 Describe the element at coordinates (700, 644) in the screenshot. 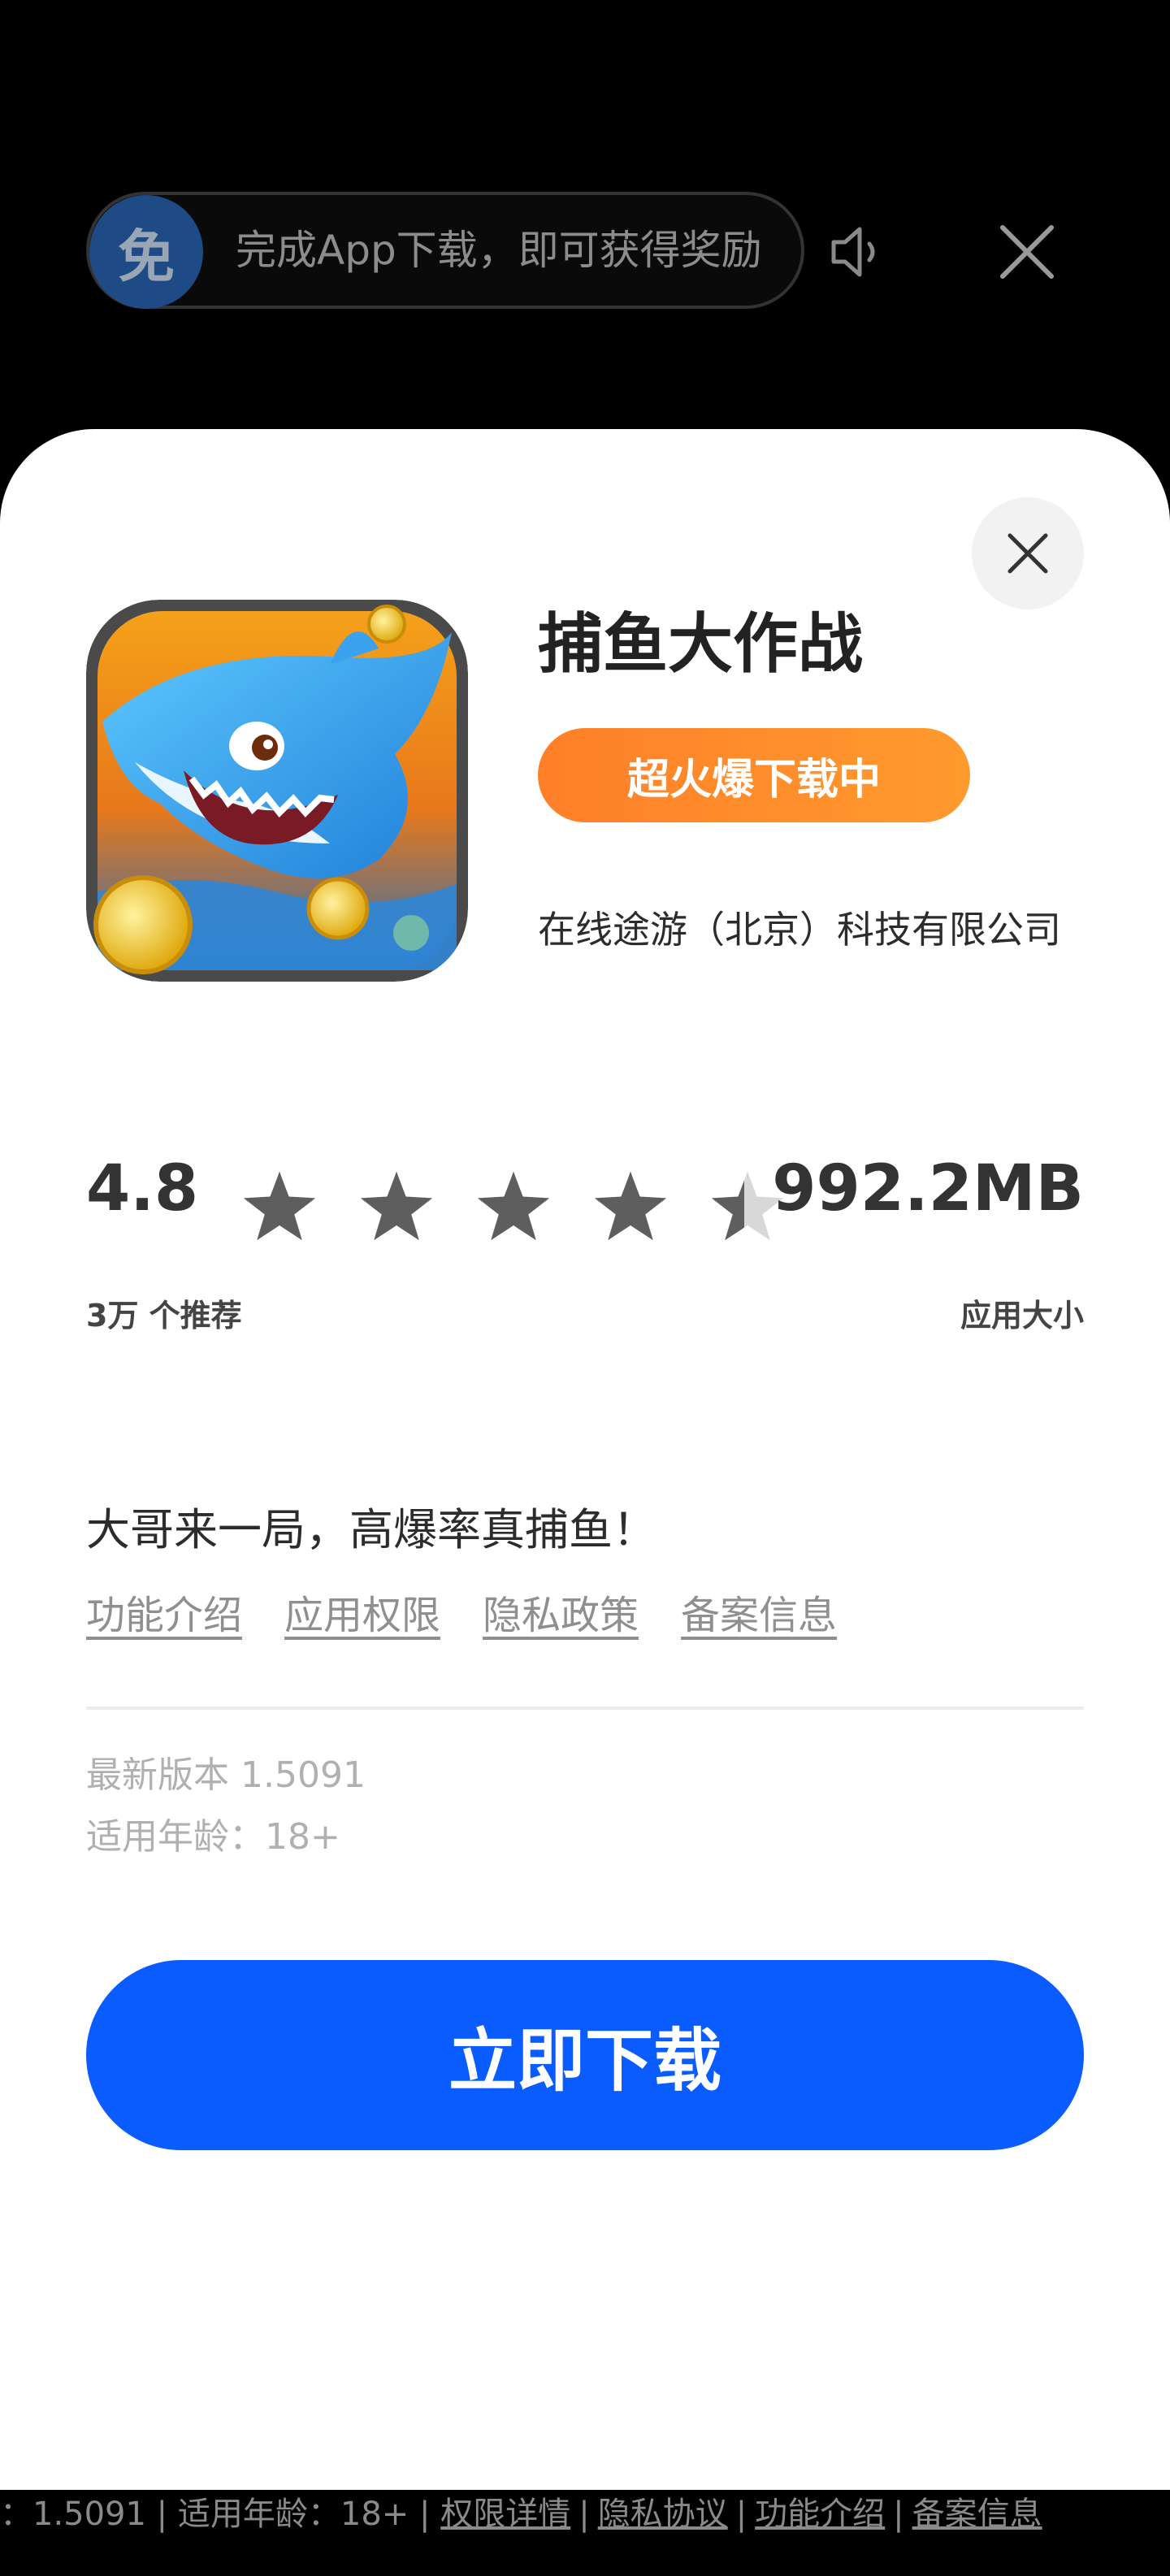

I see `app-name: 捕鱼大作战` at that location.